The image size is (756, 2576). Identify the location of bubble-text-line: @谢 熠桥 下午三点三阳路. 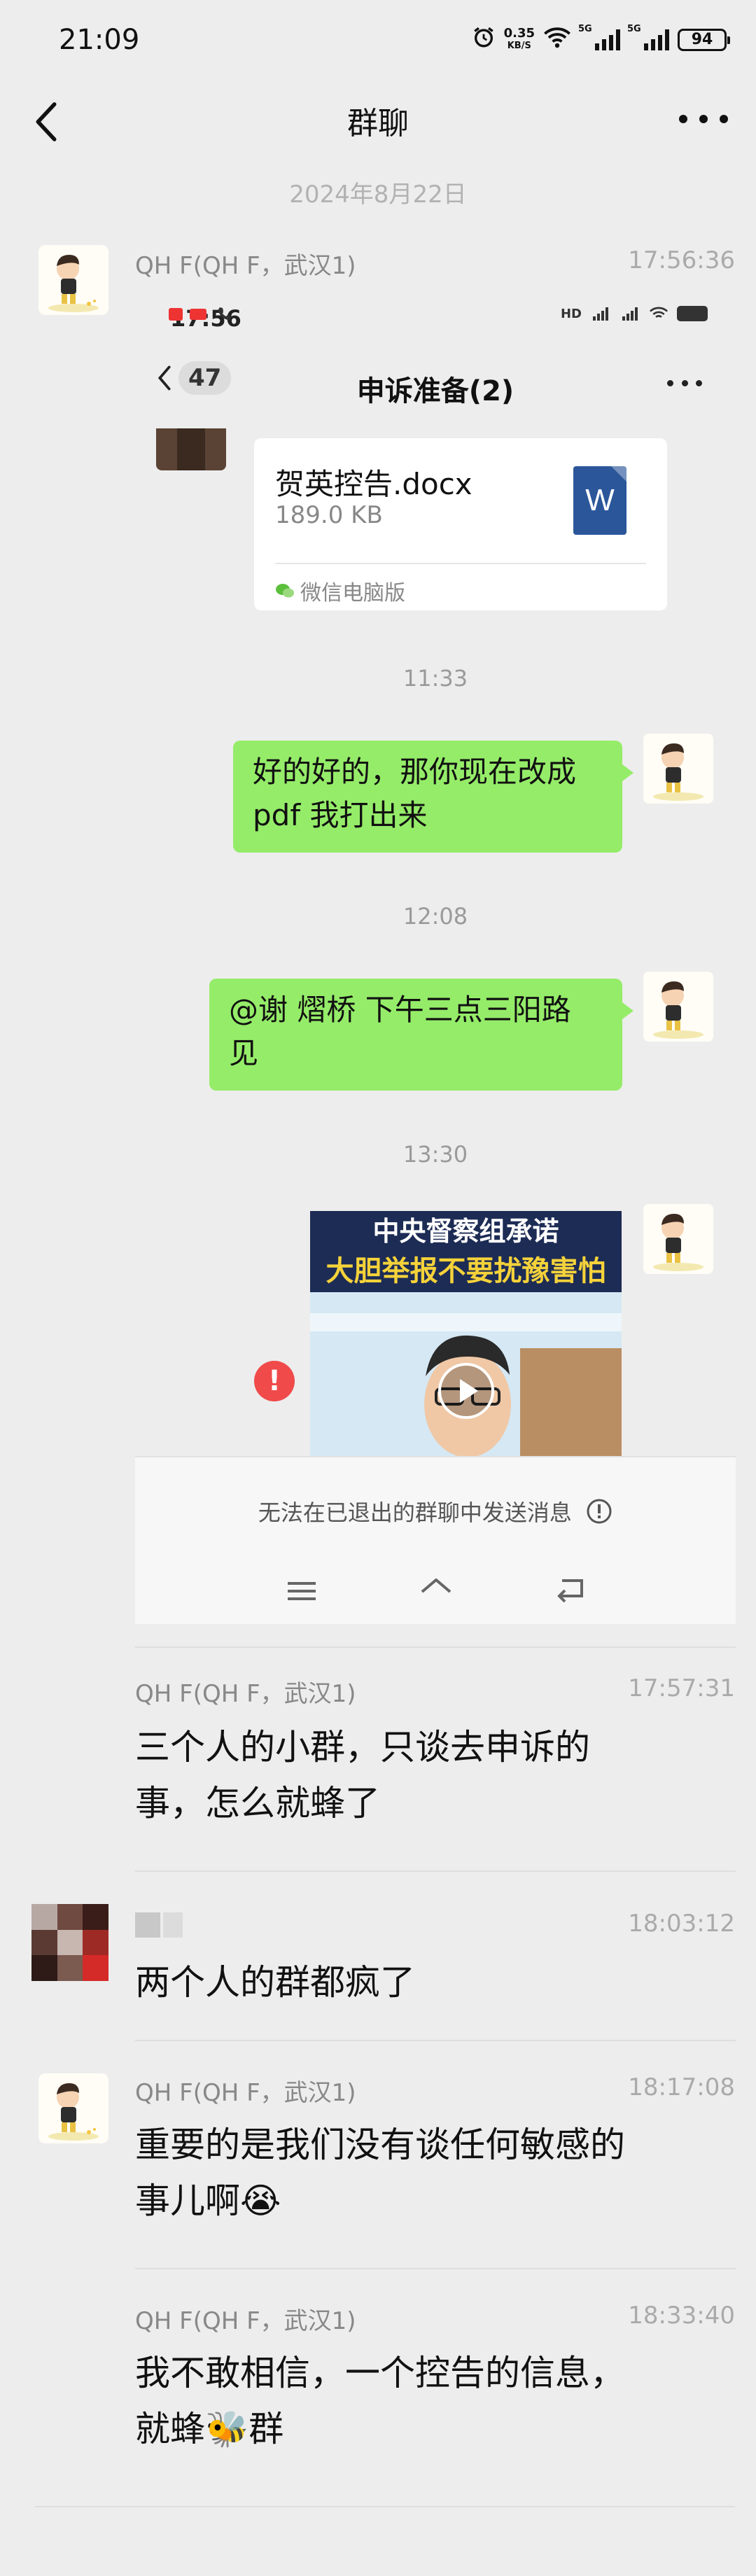
(400, 1010).